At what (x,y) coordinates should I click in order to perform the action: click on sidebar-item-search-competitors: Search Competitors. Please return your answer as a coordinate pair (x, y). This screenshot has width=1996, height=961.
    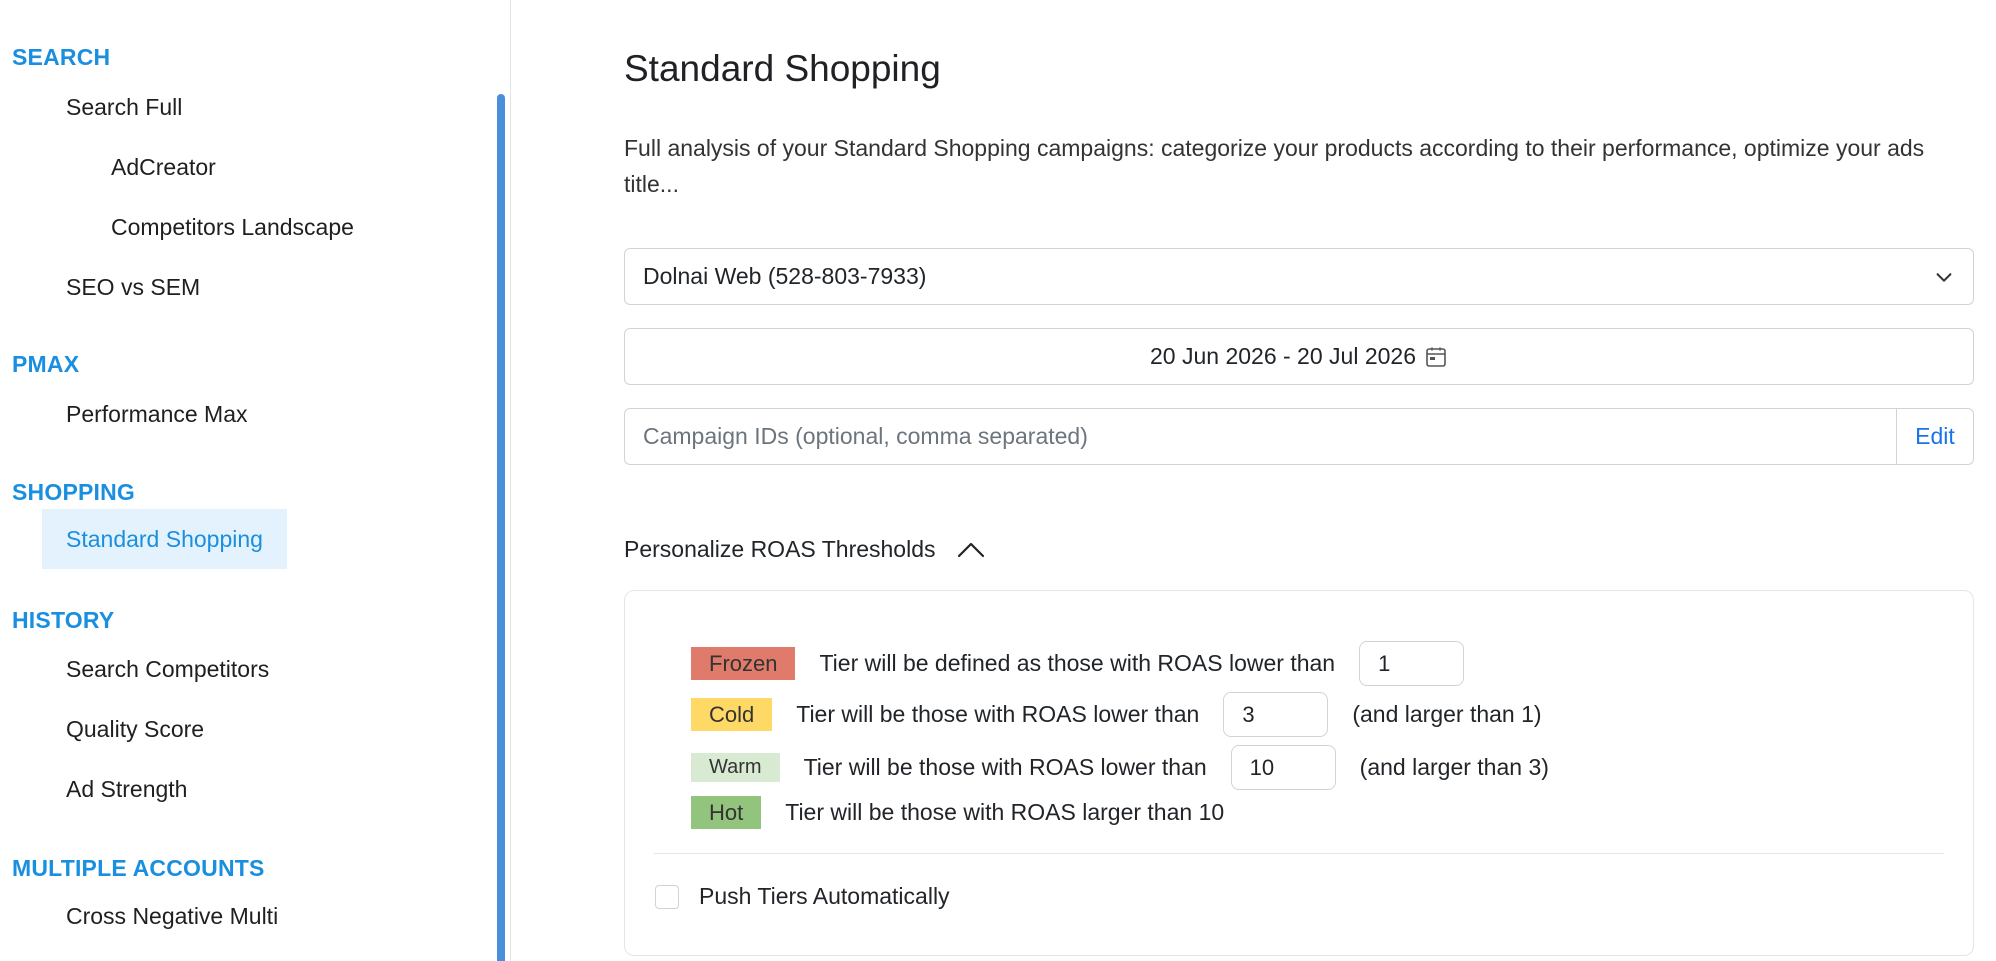
    Looking at the image, I should click on (167, 669).